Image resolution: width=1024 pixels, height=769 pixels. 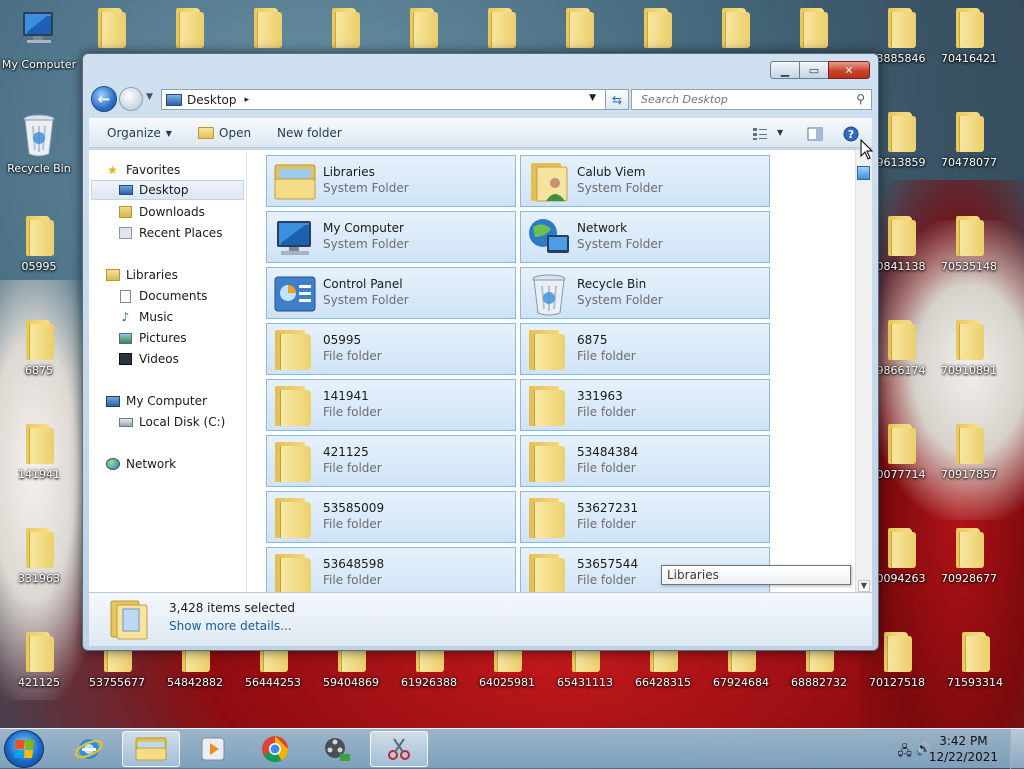 I want to click on tile-name: Calub Viem, so click(x=611, y=172).